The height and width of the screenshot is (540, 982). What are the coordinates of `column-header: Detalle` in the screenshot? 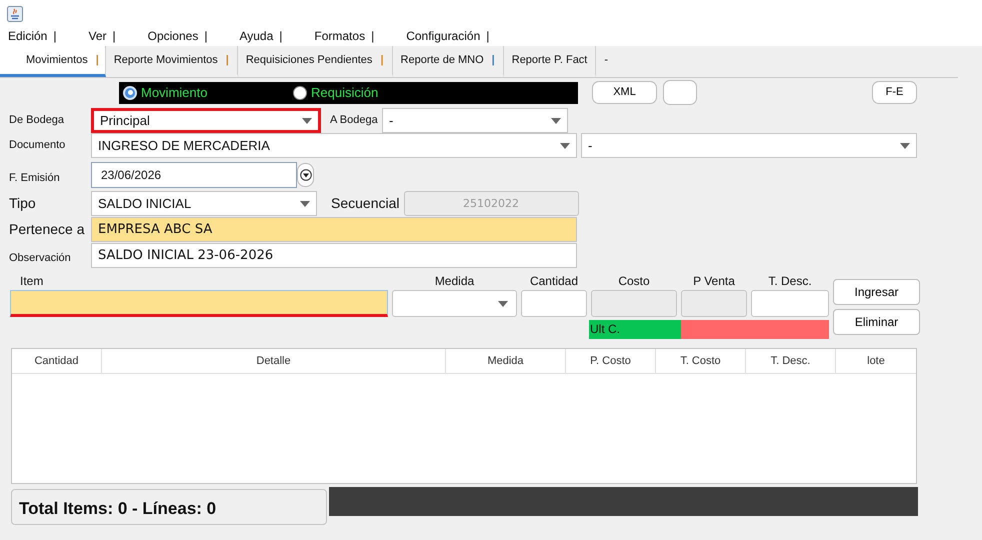 It's located at (274, 361).